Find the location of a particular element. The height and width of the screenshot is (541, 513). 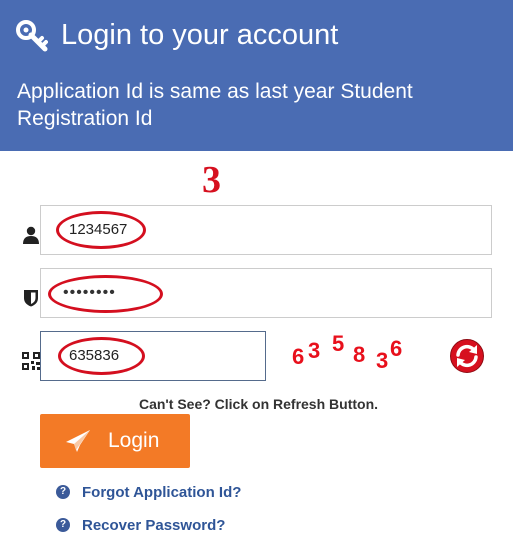

password-value: •••••••• is located at coordinates (89, 292).